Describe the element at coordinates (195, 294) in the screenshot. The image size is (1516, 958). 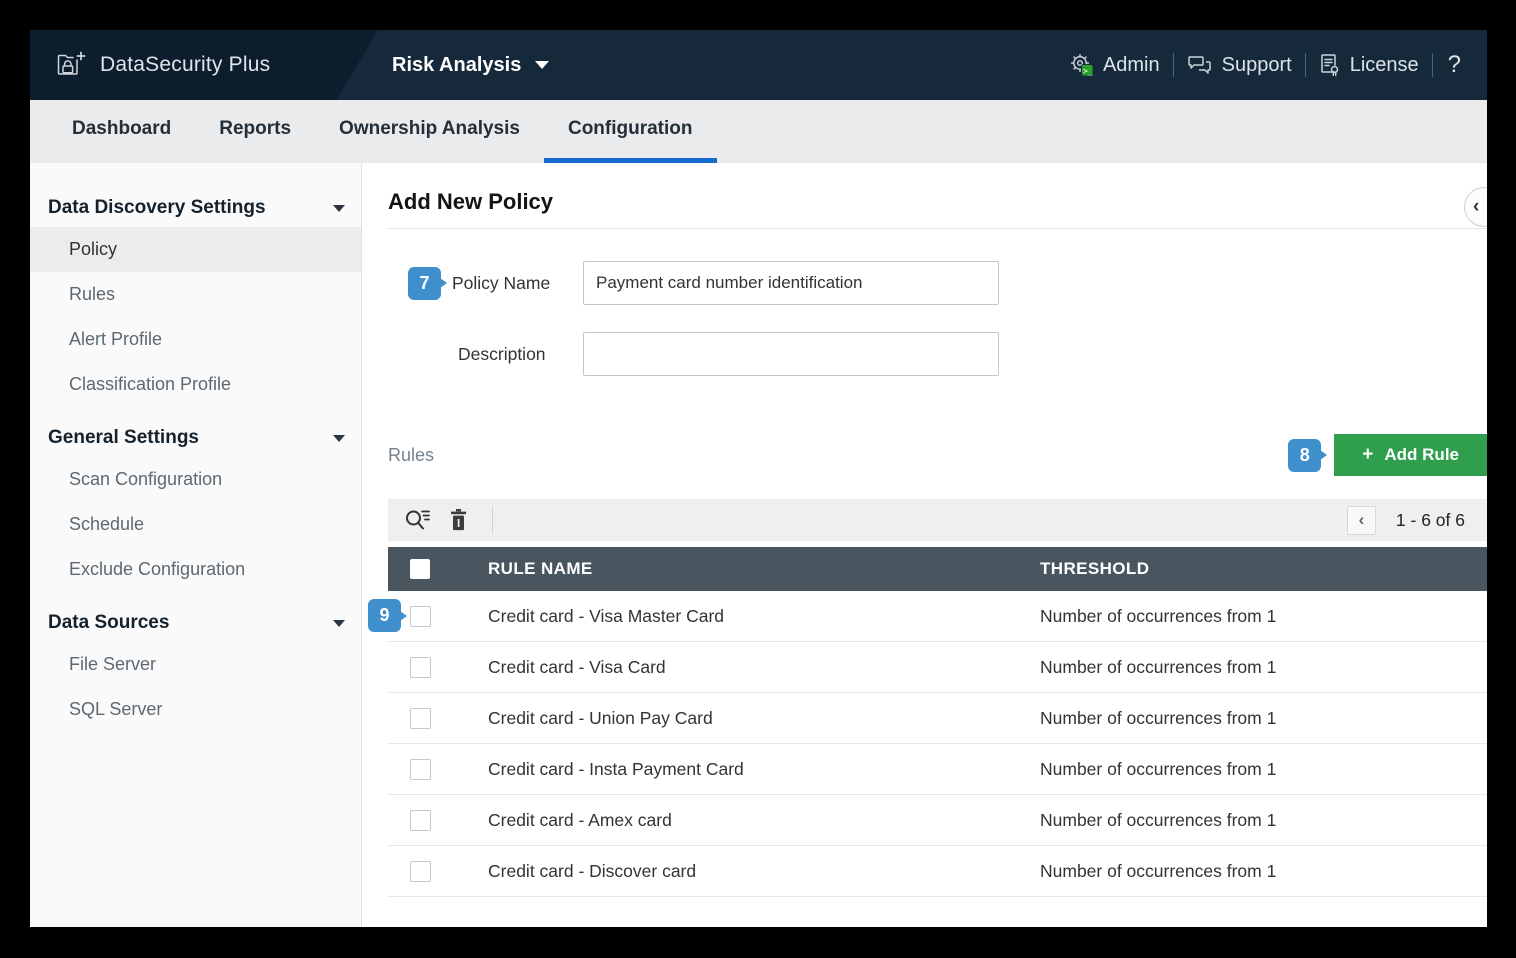
I see `sidebar-item-rules: Rules` at that location.